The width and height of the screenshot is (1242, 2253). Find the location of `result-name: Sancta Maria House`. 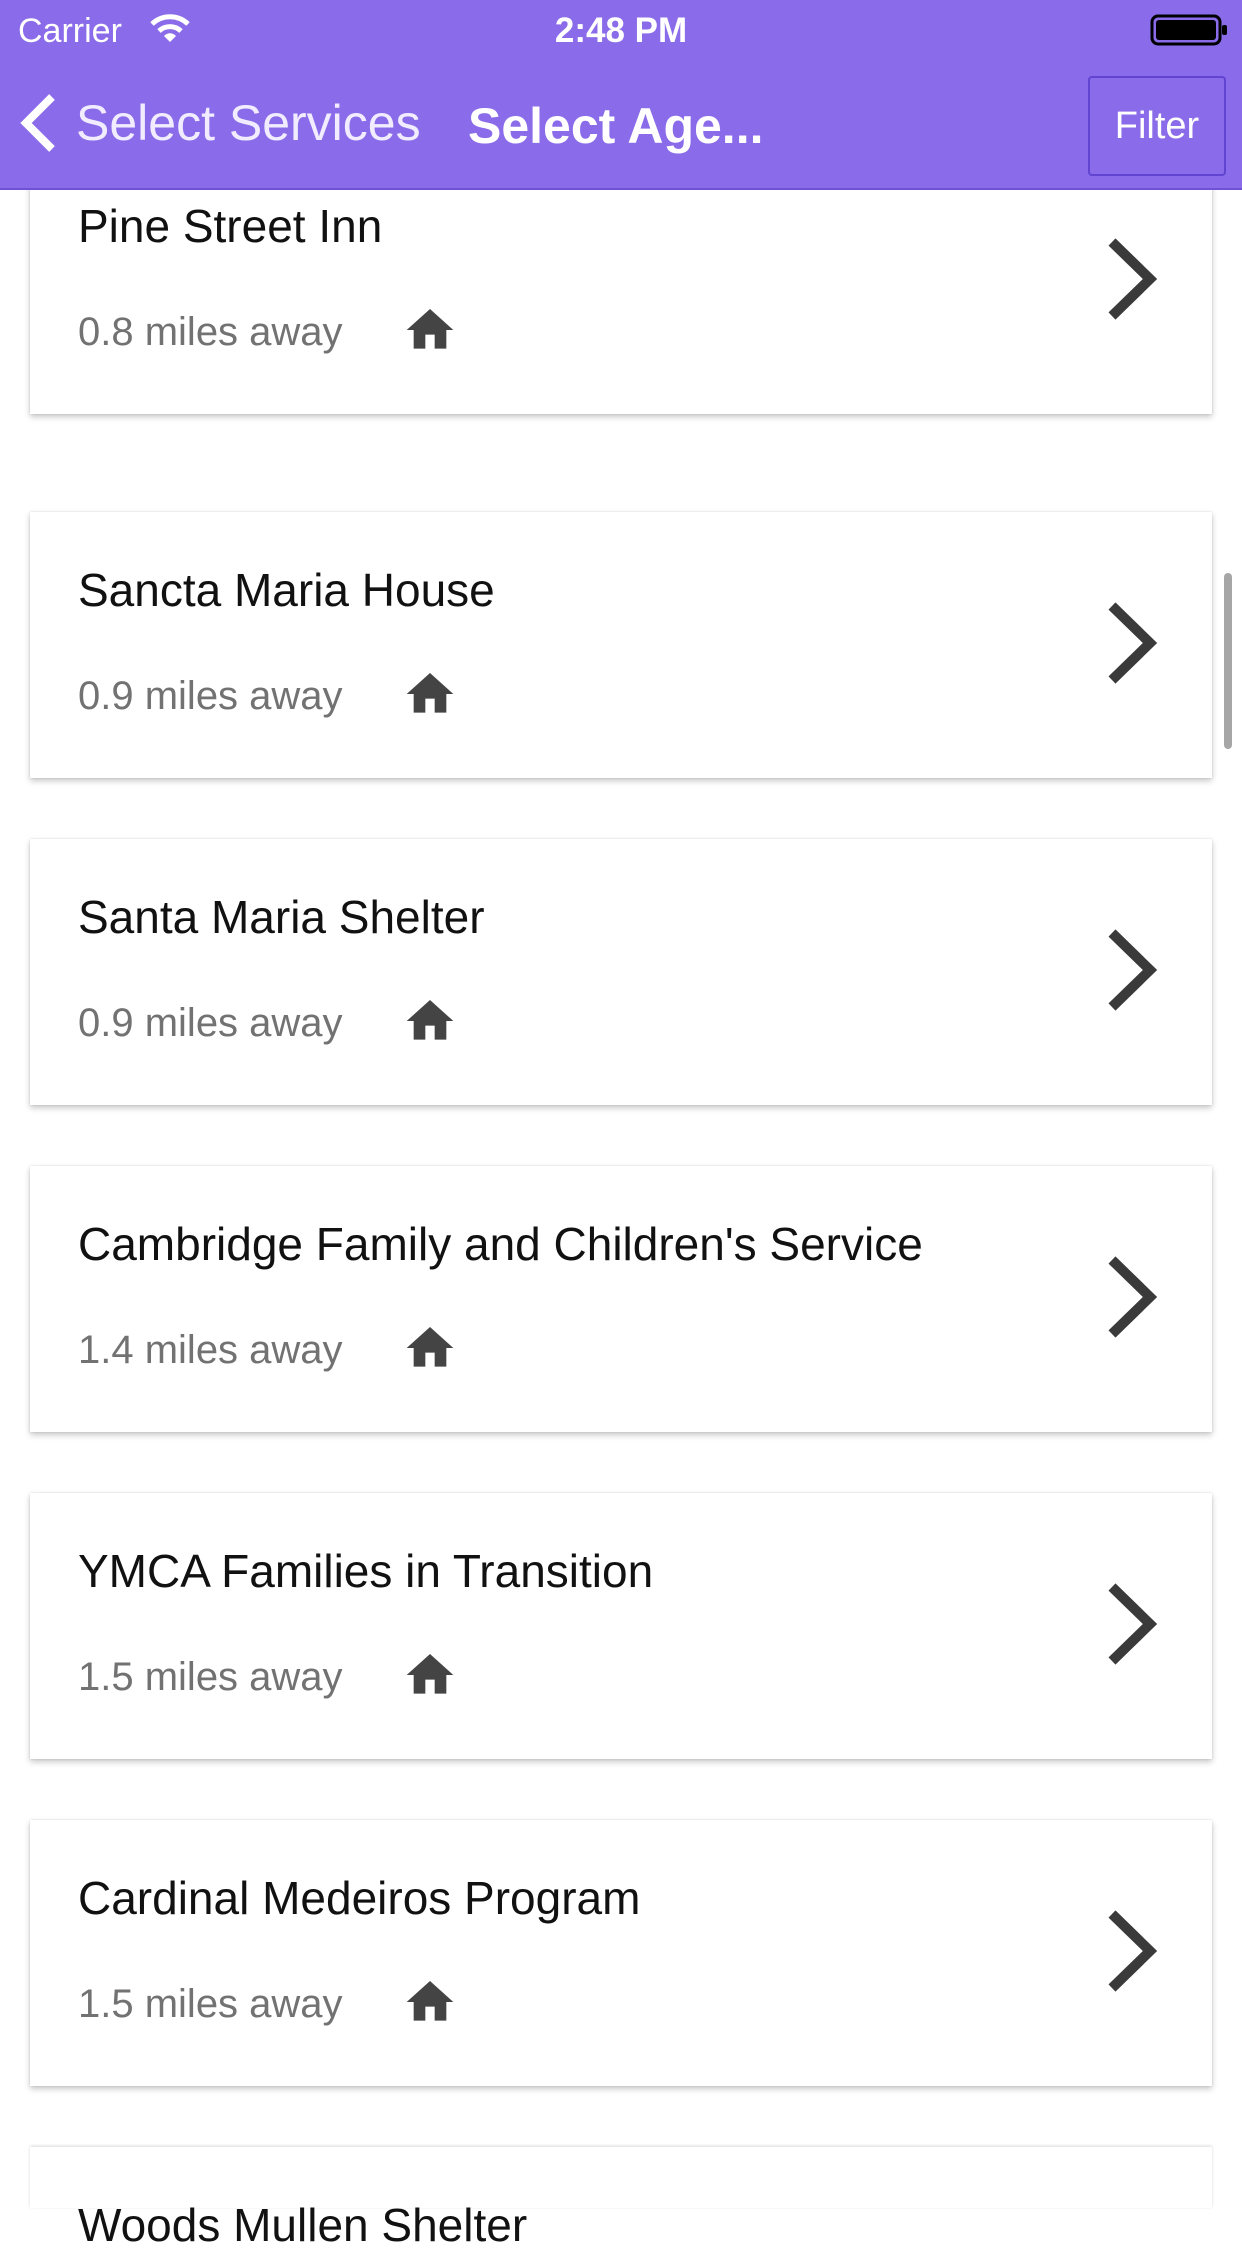

result-name: Sancta Maria House is located at coordinates (286, 590).